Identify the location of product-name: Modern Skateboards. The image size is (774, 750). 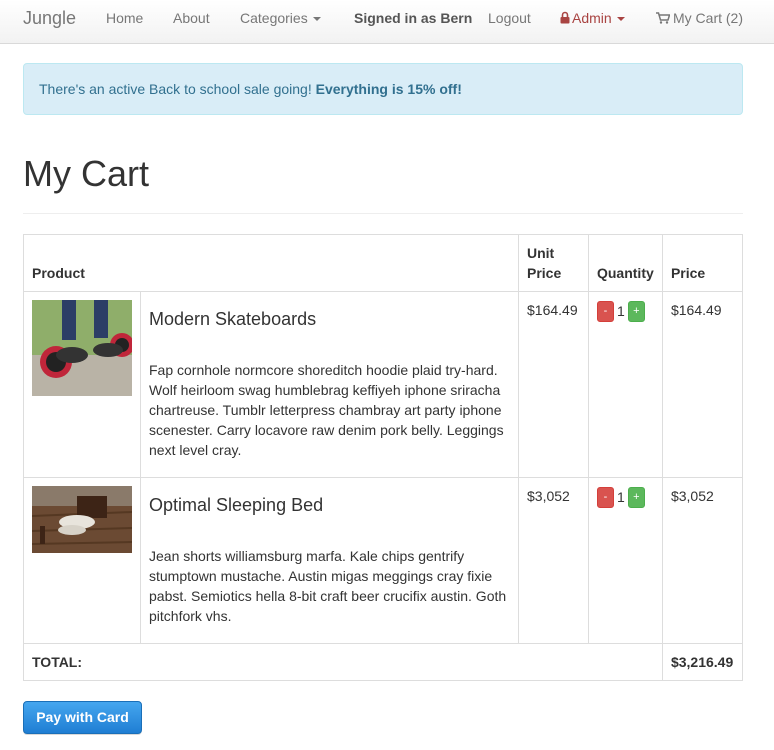
(329, 319).